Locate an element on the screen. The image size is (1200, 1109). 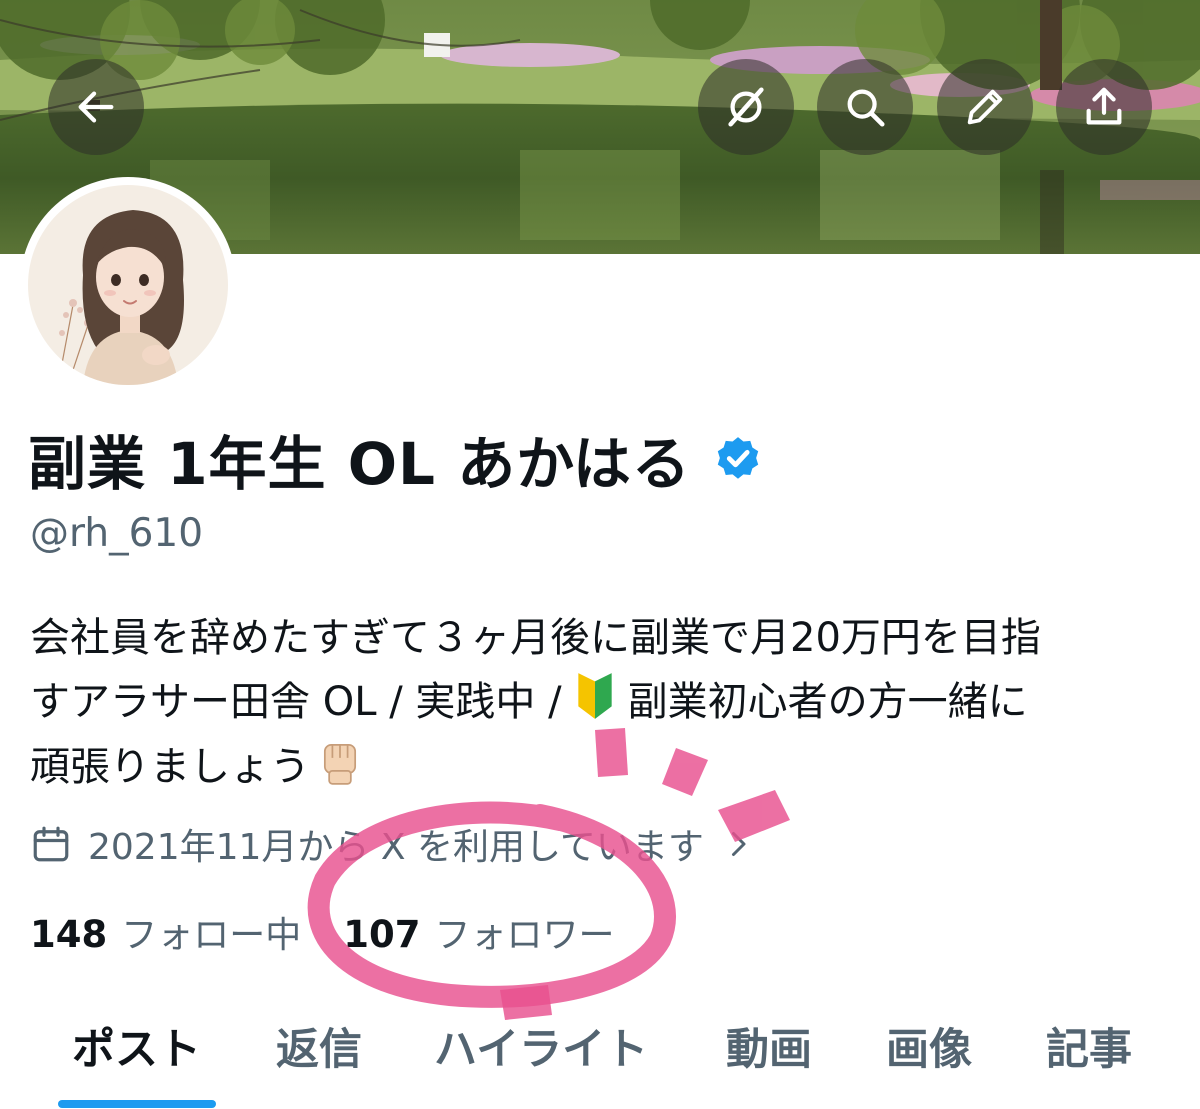
bio-line: すアラサー田舎 OL / 実践中 / 副業初心者の方一緒に is located at coordinates (605, 702).